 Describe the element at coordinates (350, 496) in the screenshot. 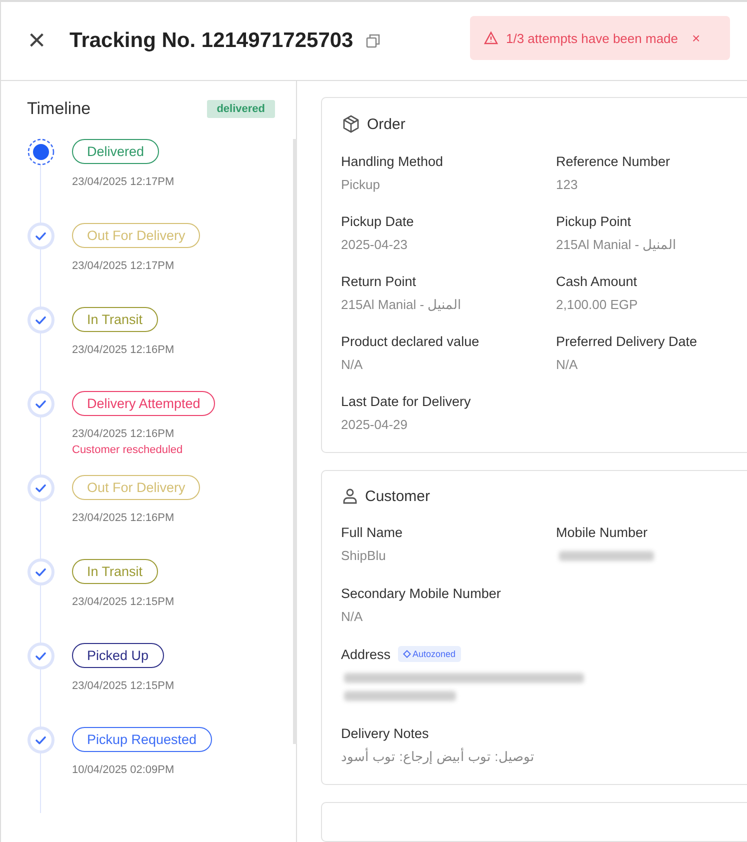

I see `user-icon` at that location.